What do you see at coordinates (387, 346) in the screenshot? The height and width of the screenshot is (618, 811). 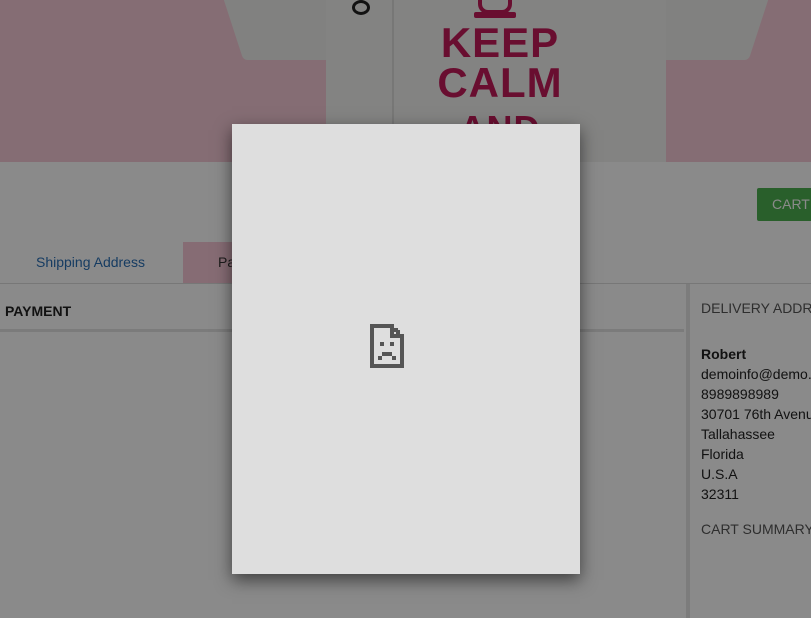 I see `broken-page-icon` at bounding box center [387, 346].